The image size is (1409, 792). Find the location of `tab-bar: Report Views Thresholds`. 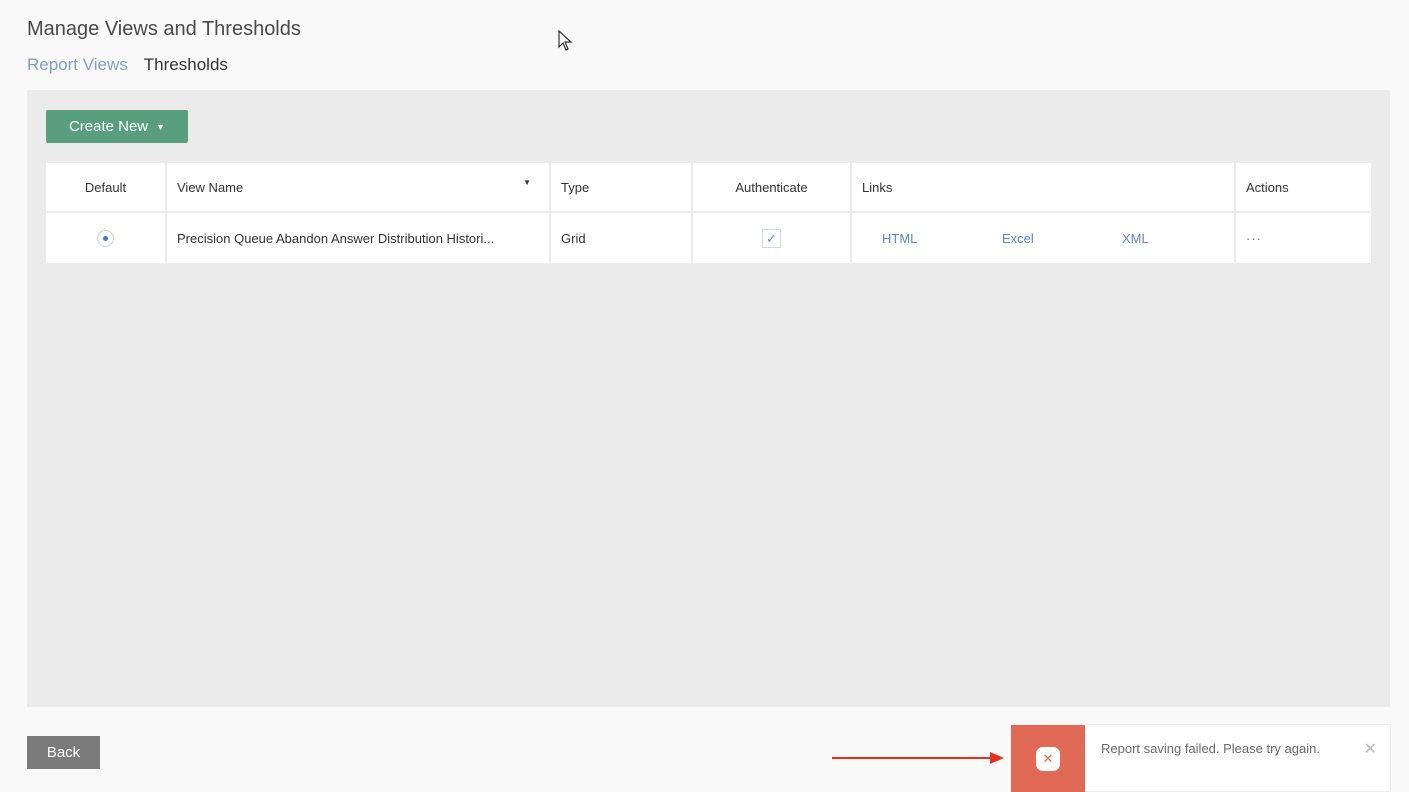

tab-bar: Report Views Thresholds is located at coordinates (127, 65).